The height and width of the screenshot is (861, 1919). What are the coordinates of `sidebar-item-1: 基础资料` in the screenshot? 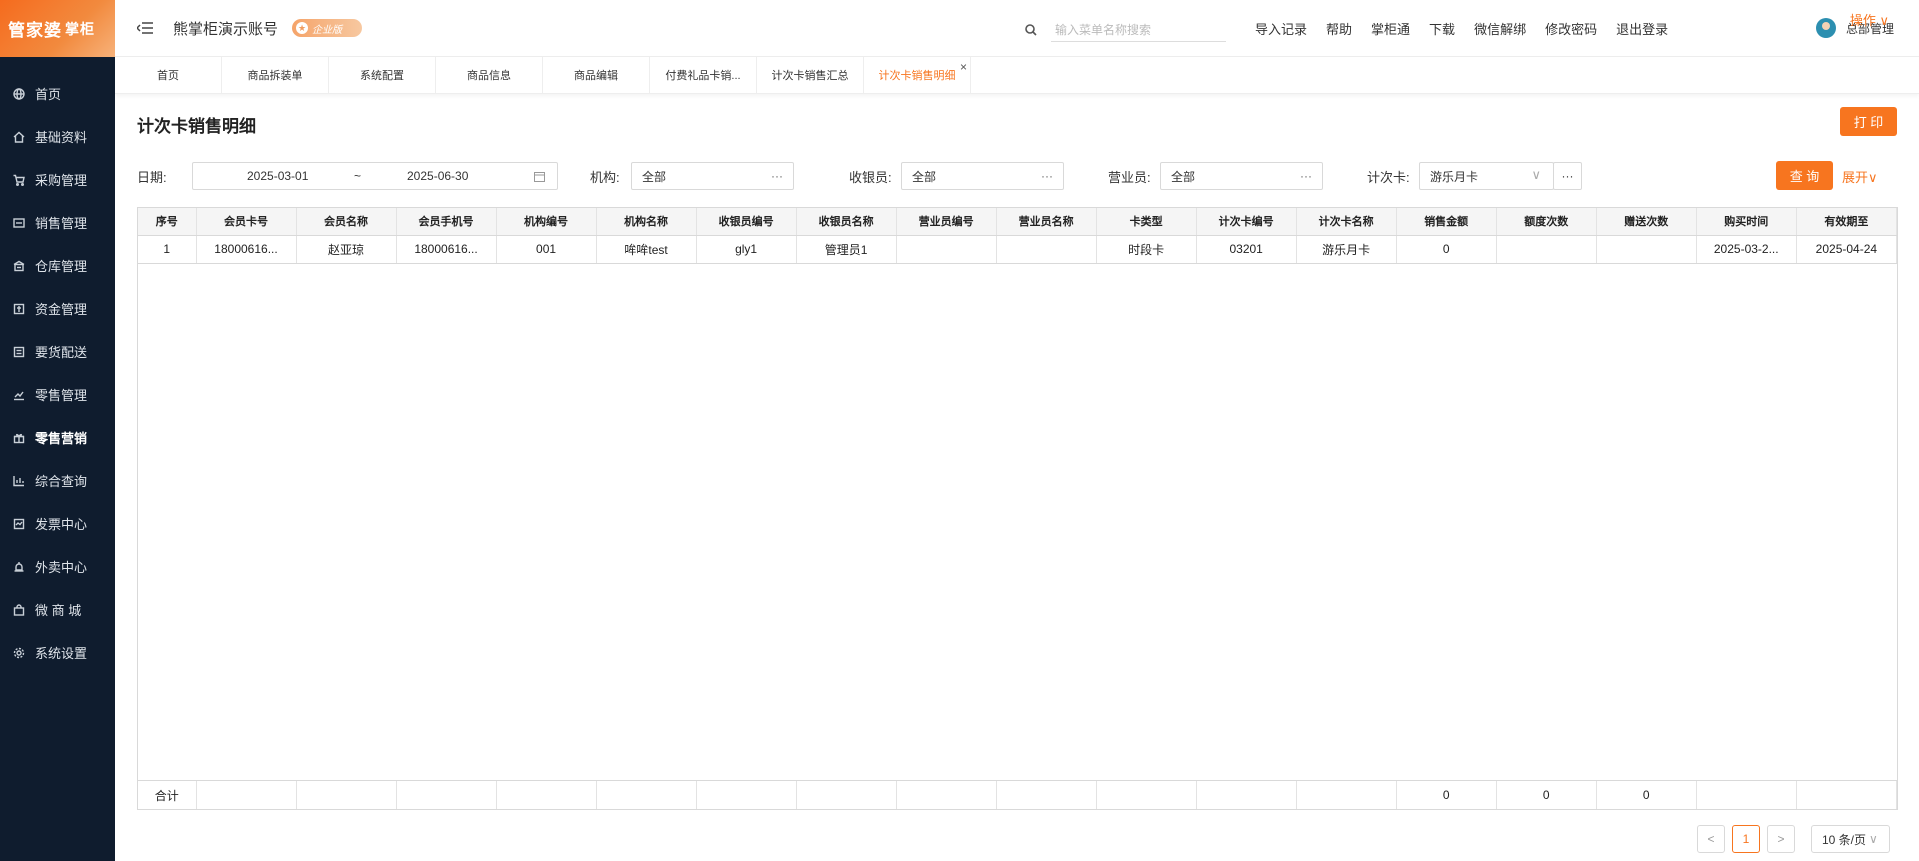 It's located at (57, 136).